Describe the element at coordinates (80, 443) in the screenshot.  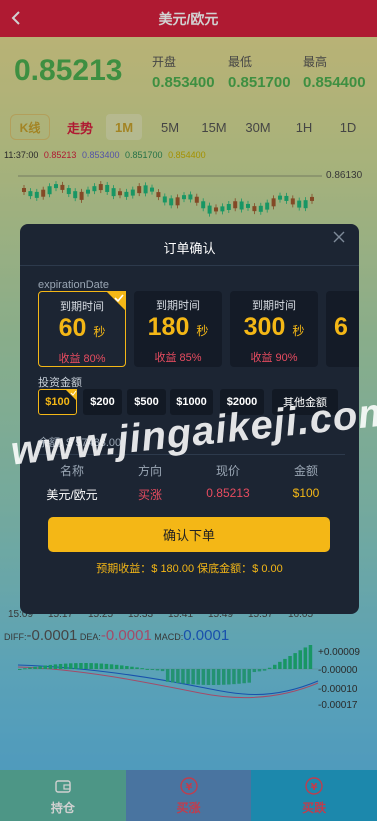
I see `balance: 余额: $ 97488.00` at that location.